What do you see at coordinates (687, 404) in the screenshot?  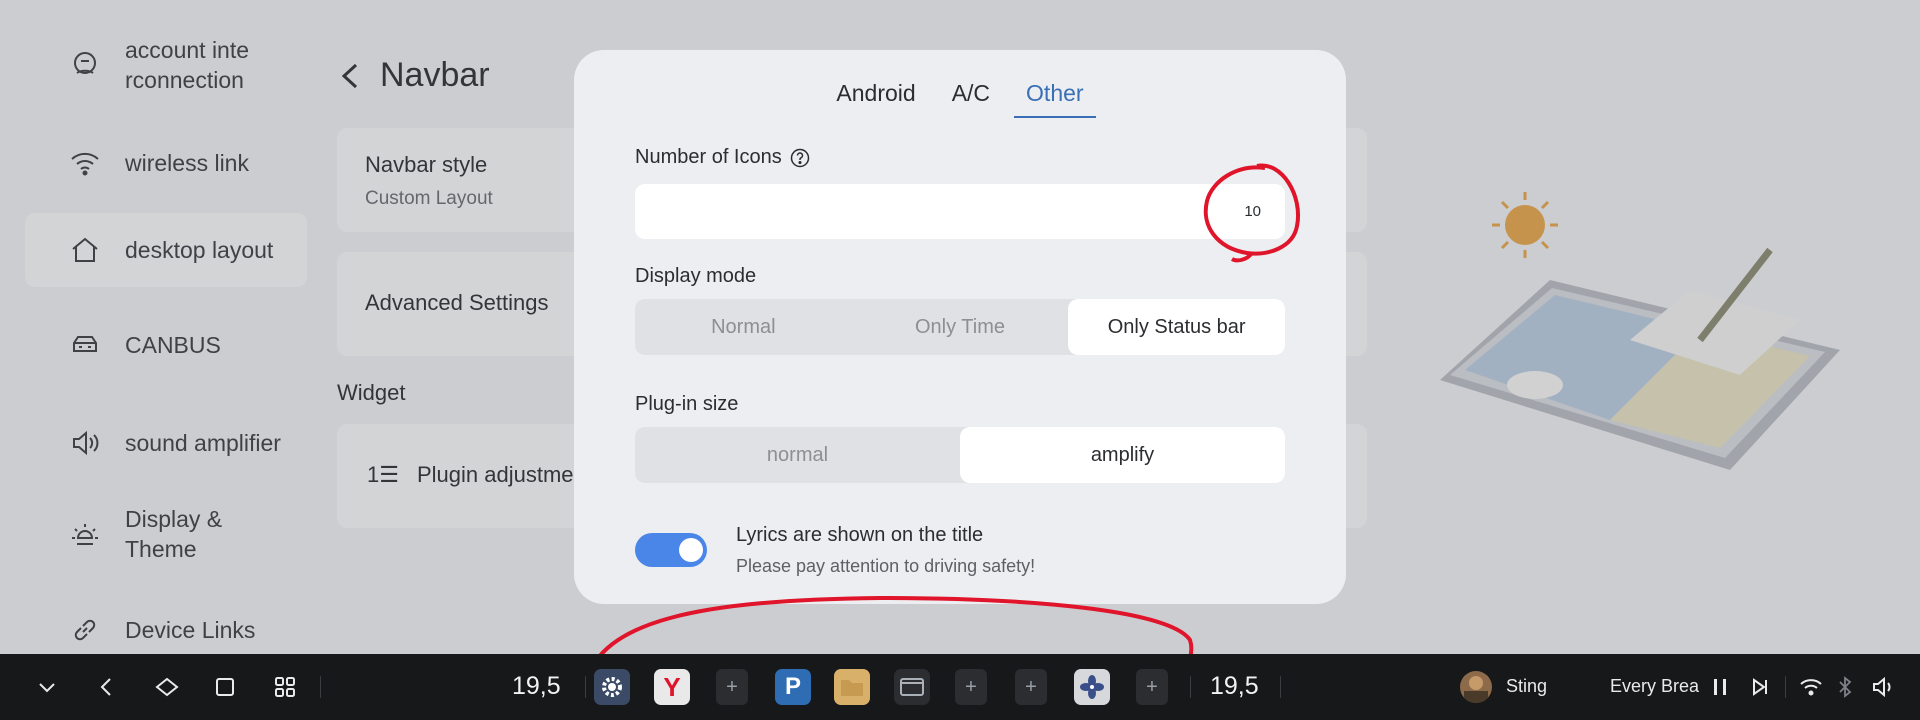 I see `plugin-size-label: Plug-in size` at bounding box center [687, 404].